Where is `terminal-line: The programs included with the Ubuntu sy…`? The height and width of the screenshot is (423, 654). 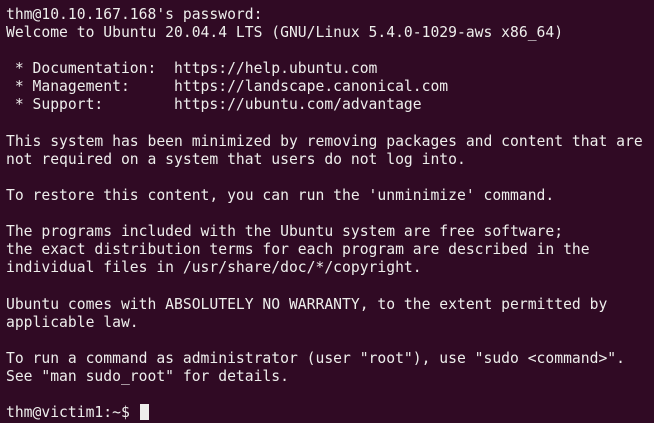
terminal-line: The programs included with the Ubuntu sy… is located at coordinates (285, 232).